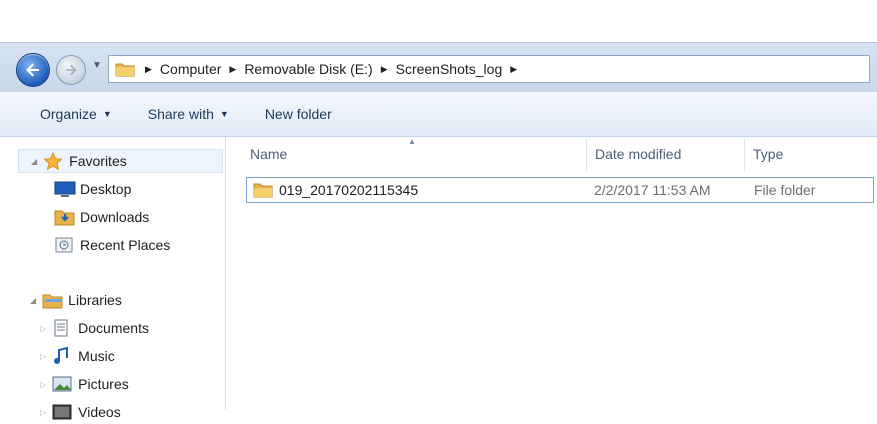 The height and width of the screenshot is (424, 877). I want to click on share-with-menu: Share with ▼, so click(188, 114).